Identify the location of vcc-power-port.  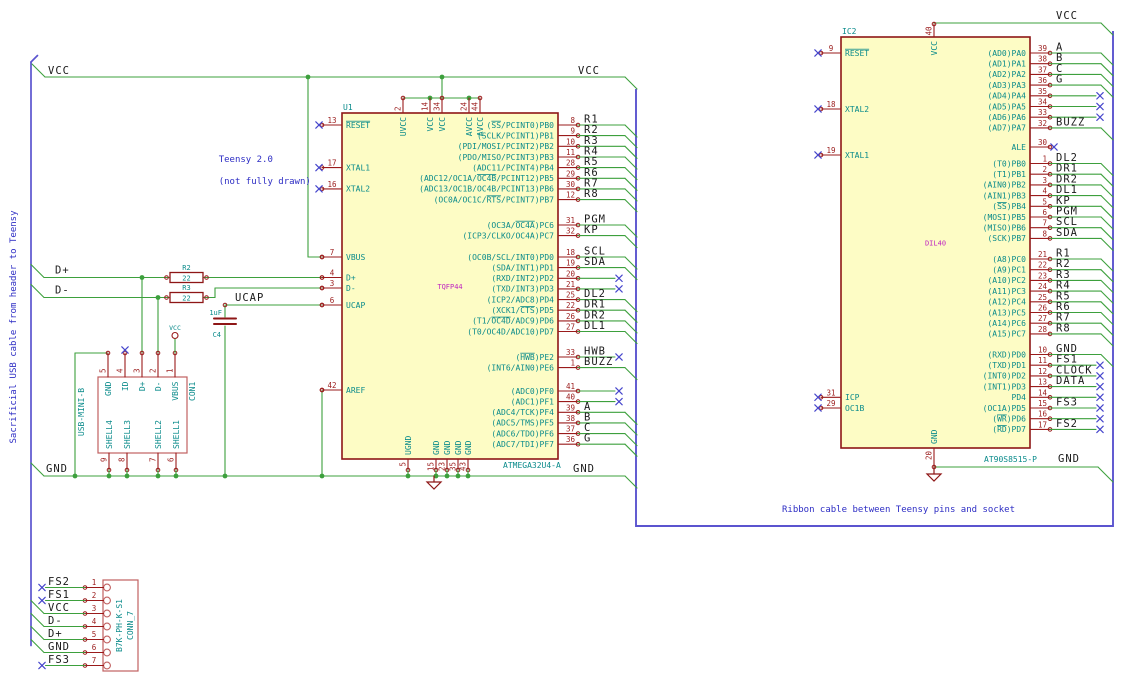
(175, 335).